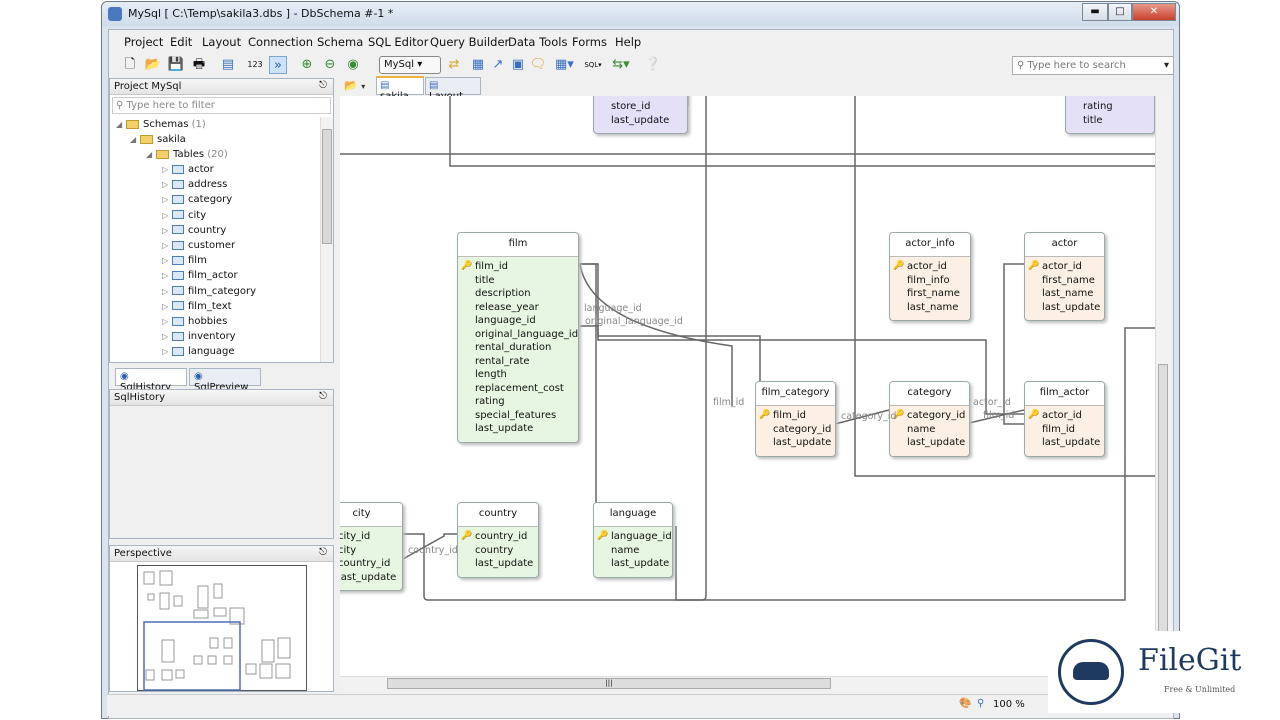  I want to click on relation-icon: ↗, so click(498, 65).